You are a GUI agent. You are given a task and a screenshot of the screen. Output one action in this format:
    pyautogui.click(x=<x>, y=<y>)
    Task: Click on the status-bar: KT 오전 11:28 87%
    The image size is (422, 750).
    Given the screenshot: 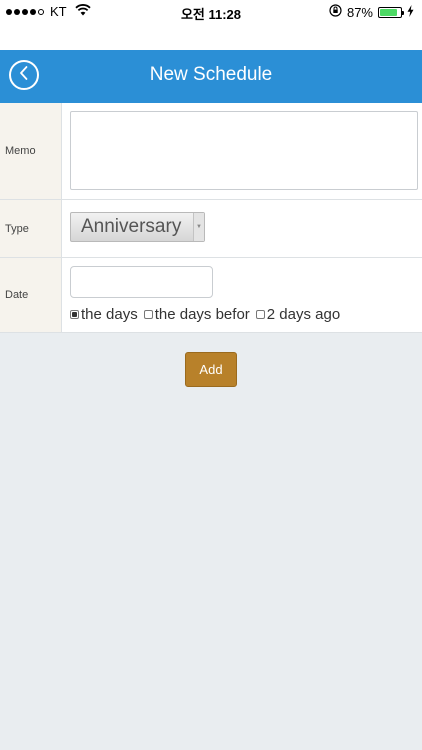 What is the action you would take?
    pyautogui.click(x=211, y=12)
    